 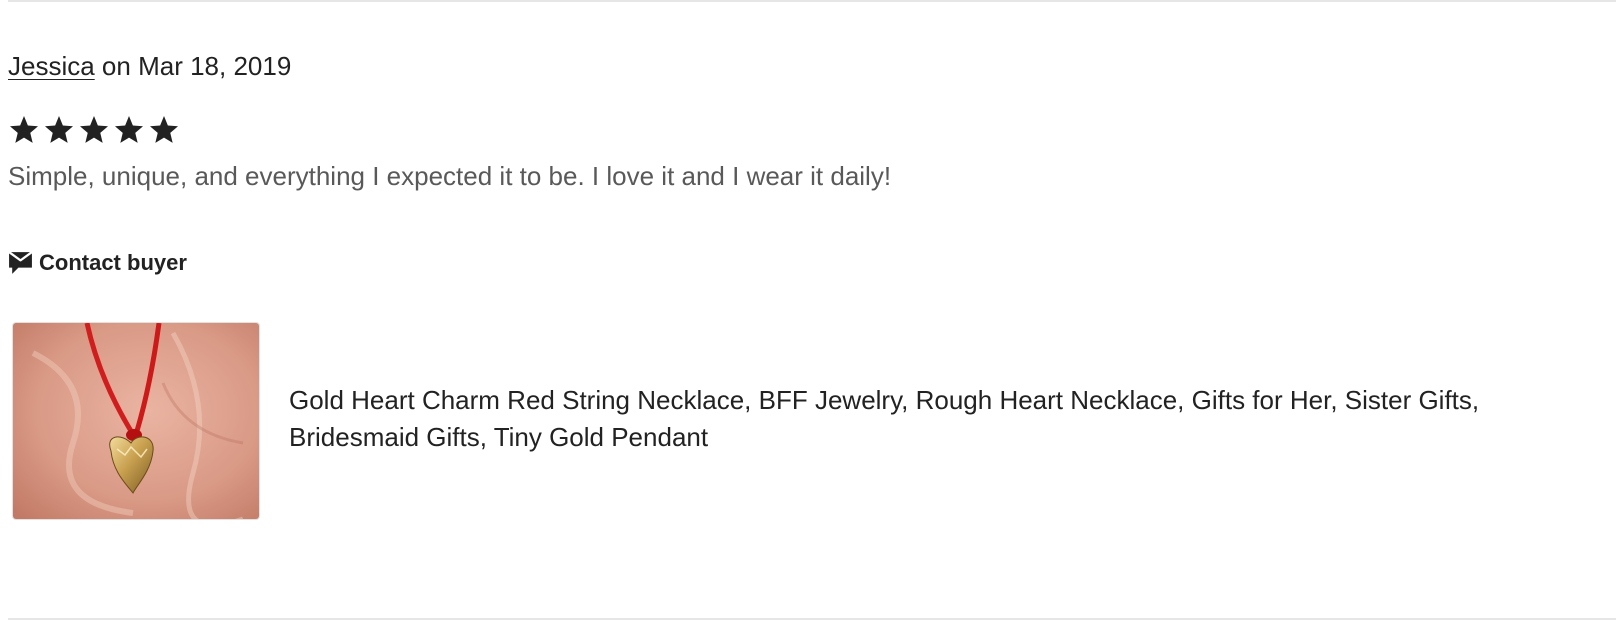 What do you see at coordinates (812, 1) in the screenshot?
I see `top-divider` at bounding box center [812, 1].